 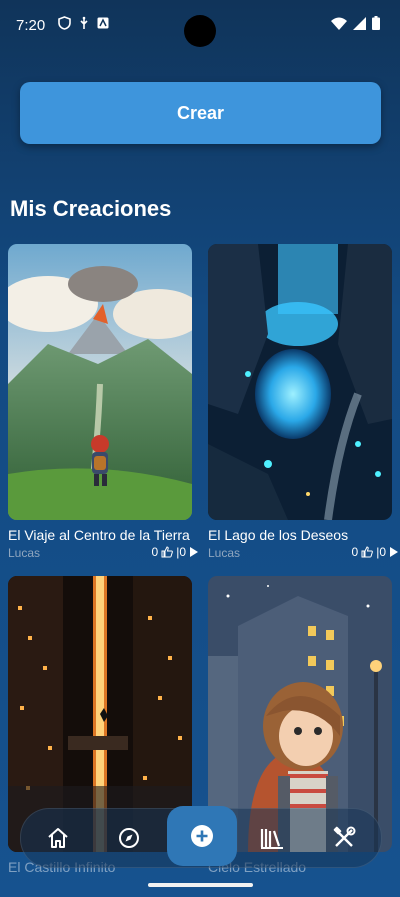 I want to click on battery-icon, so click(x=376, y=23).